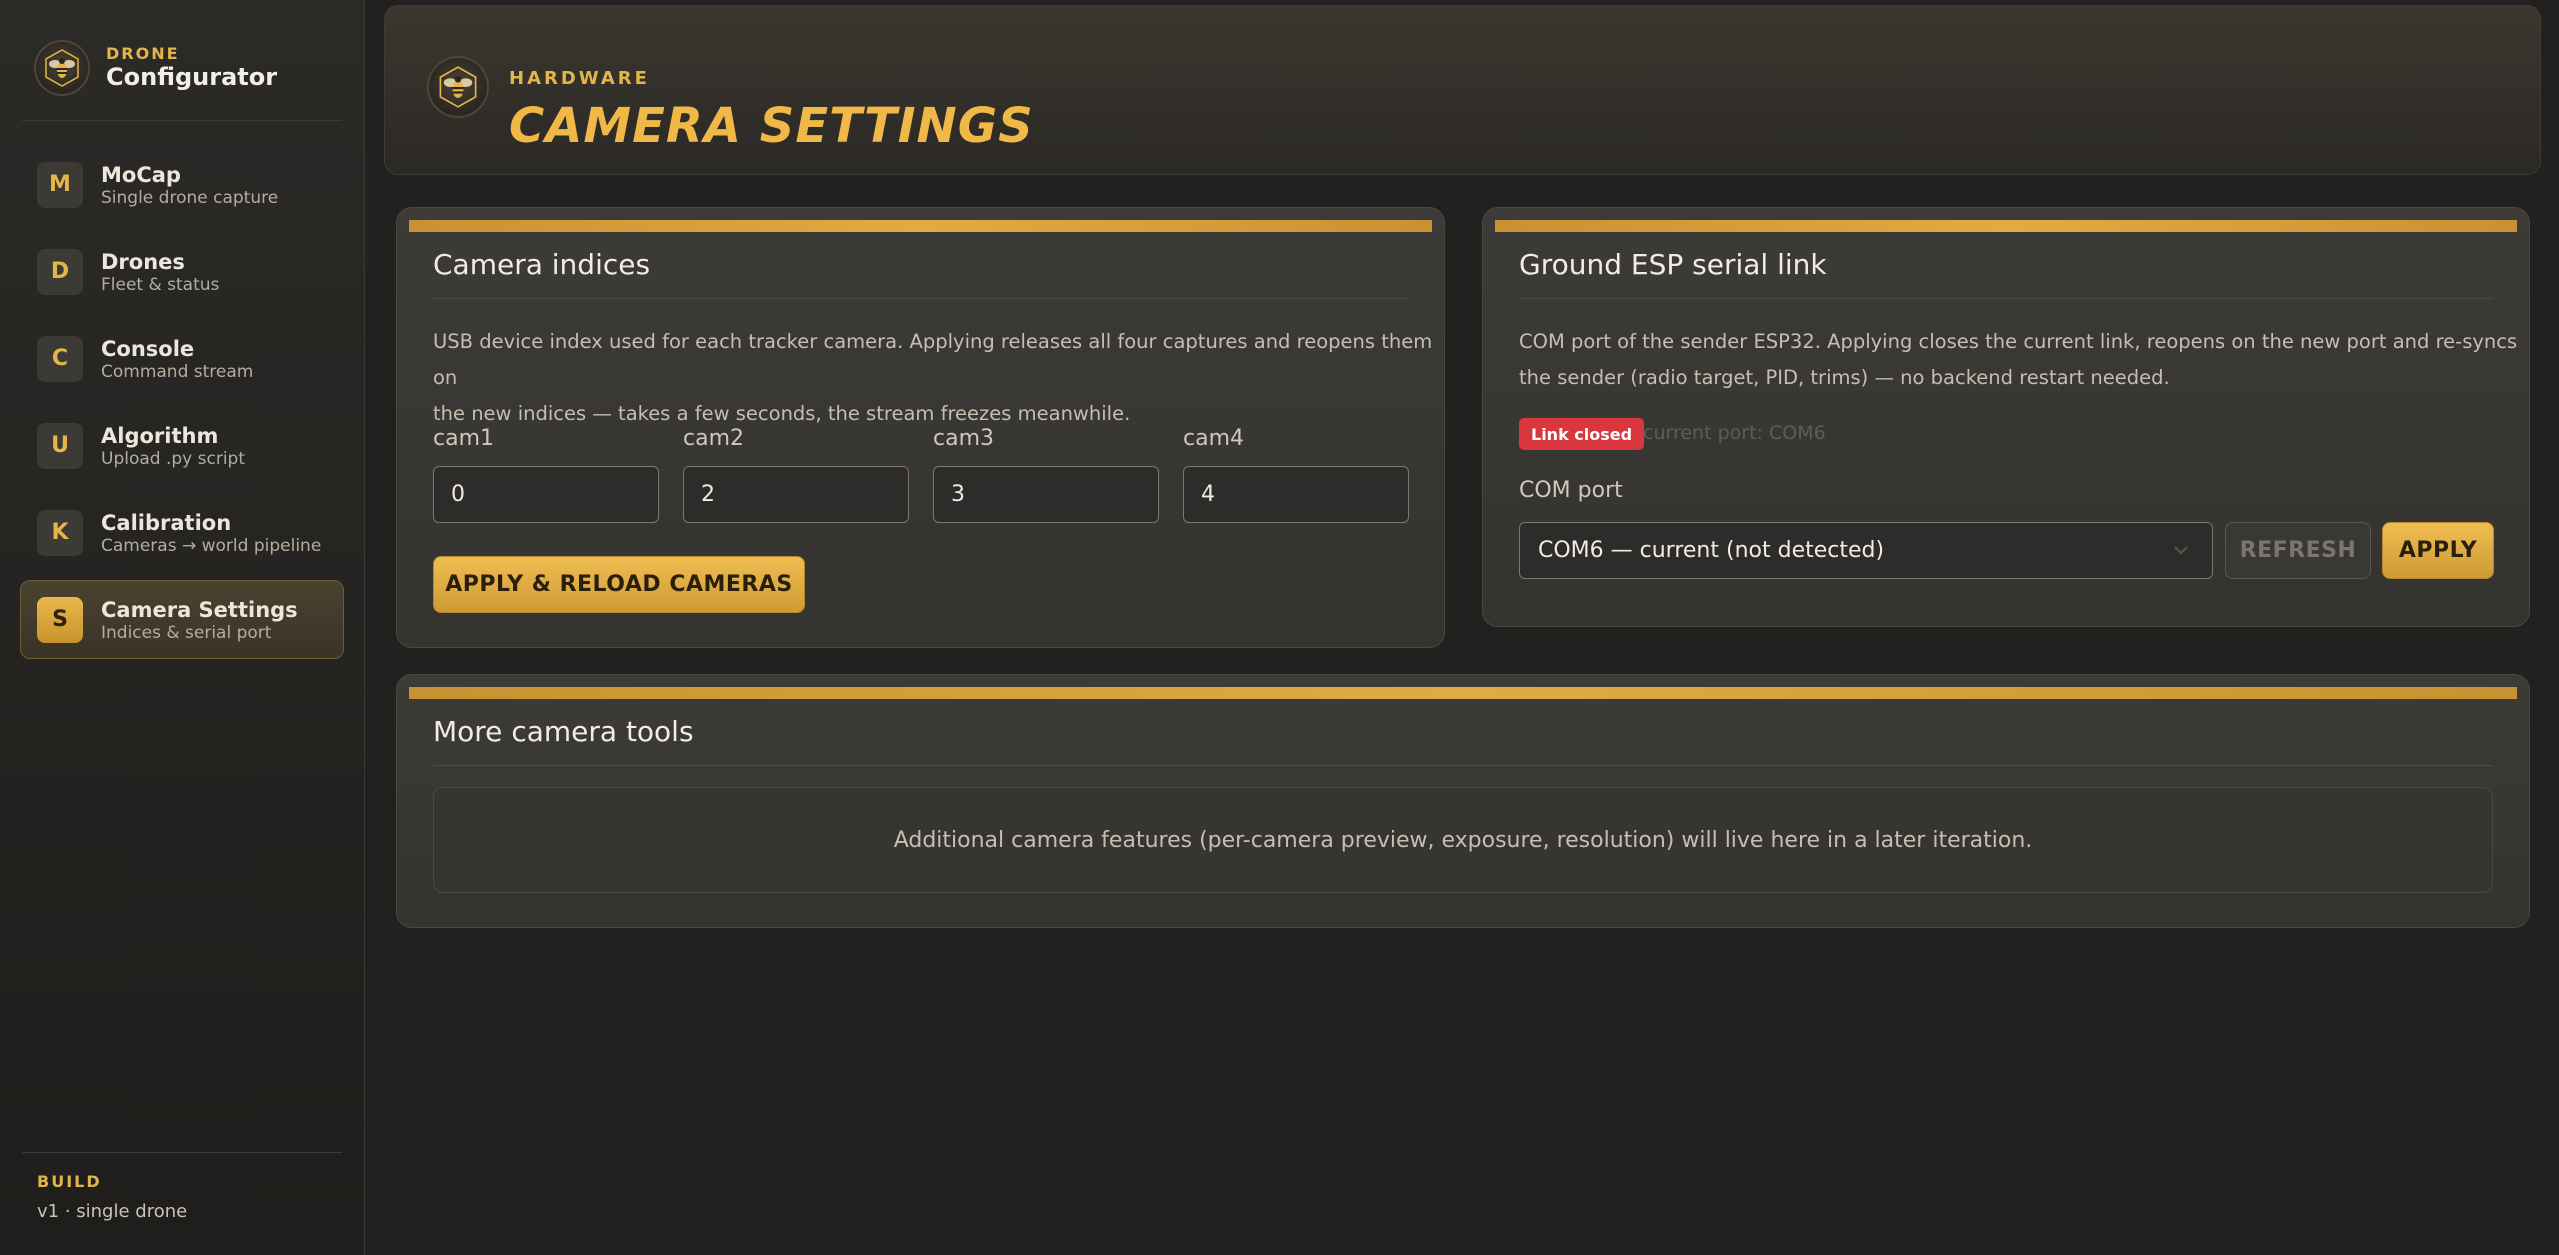 The image size is (2559, 1255). I want to click on build-value: v1 · single drone, so click(112, 1211).